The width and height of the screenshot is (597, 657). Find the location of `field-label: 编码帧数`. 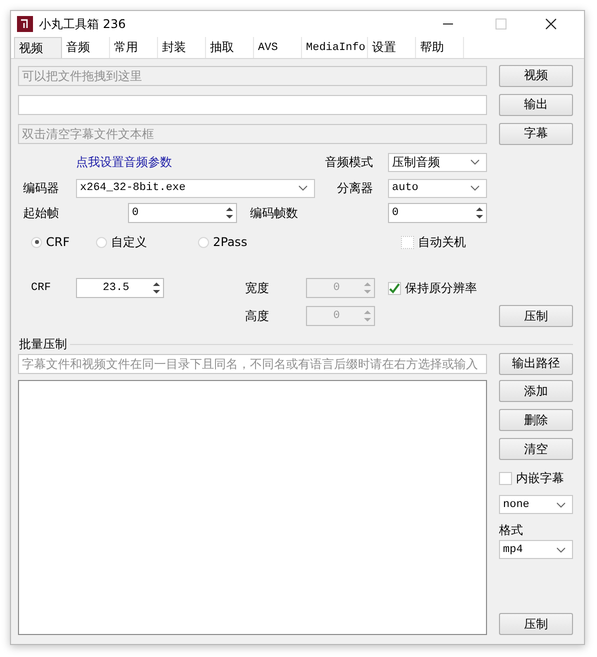

field-label: 编码帧数 is located at coordinates (274, 213).